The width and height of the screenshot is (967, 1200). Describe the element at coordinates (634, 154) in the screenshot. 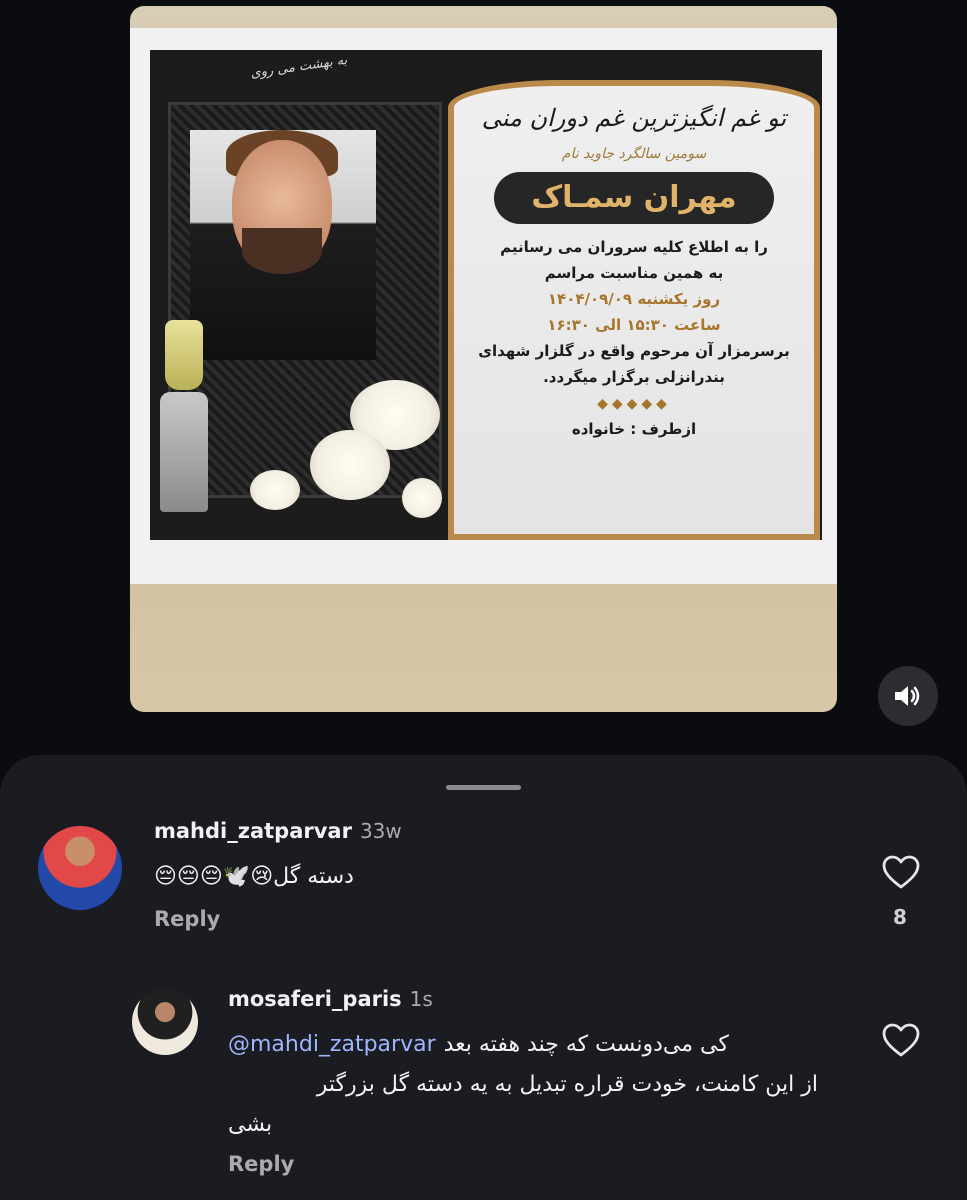

I see `memorial-subtitle: سومین سالگرد جاوید نام` at that location.